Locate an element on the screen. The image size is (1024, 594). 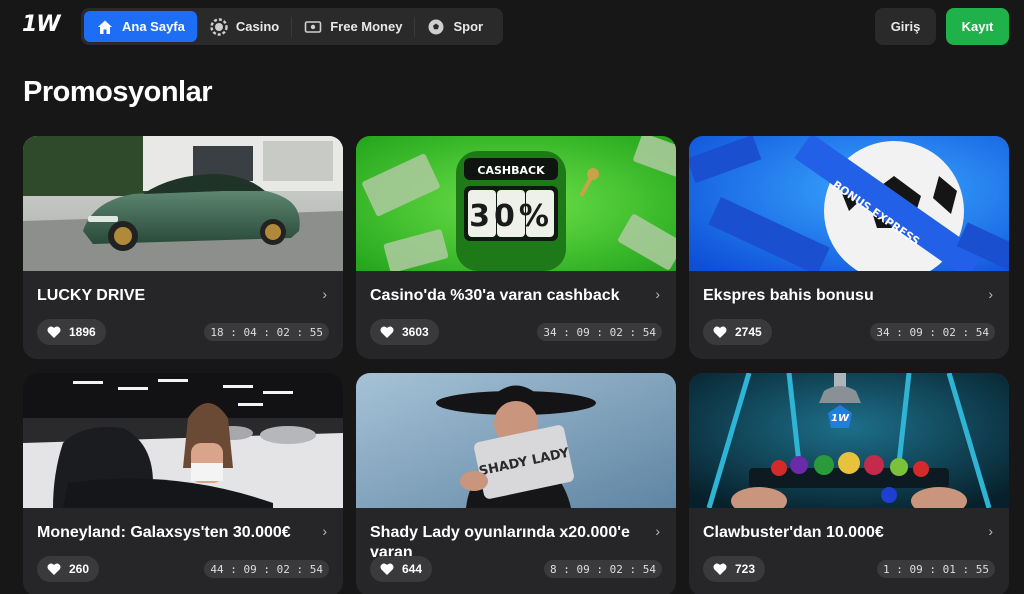
promo-image-soccer-ball: BONUS EXPRESS is located at coordinates (849, 203).